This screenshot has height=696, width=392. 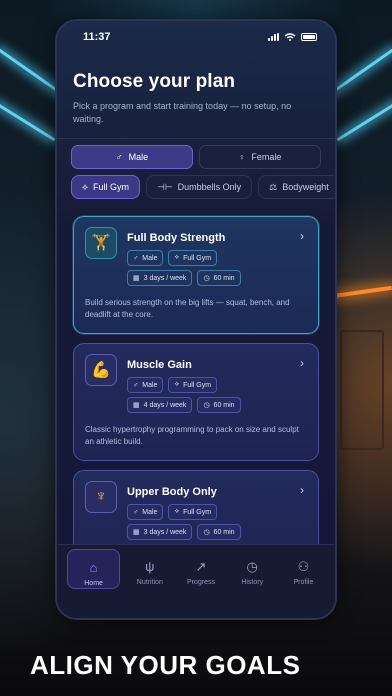 I want to click on gender-label: Male, so click(x=138, y=157).